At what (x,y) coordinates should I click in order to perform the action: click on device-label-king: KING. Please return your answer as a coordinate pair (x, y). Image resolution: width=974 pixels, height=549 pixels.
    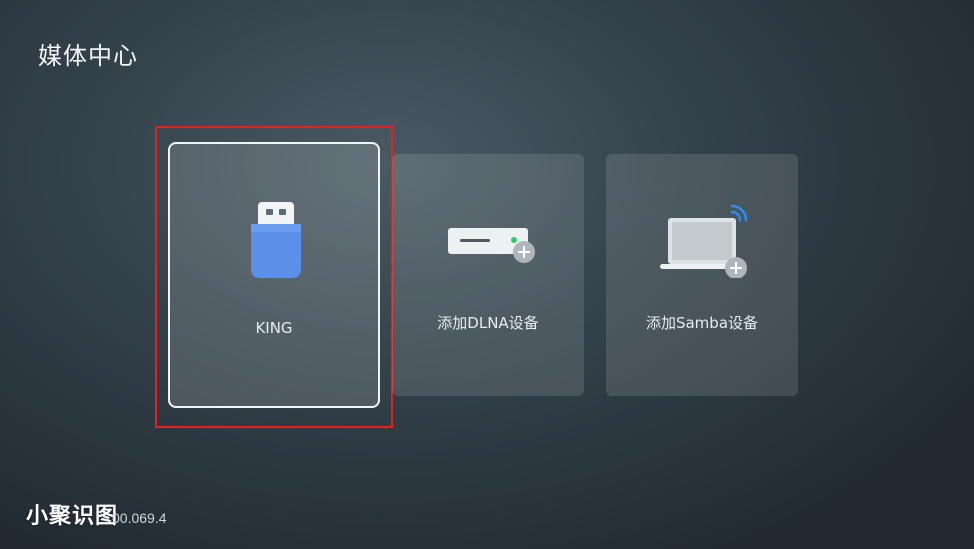
    Looking at the image, I should click on (274, 328).